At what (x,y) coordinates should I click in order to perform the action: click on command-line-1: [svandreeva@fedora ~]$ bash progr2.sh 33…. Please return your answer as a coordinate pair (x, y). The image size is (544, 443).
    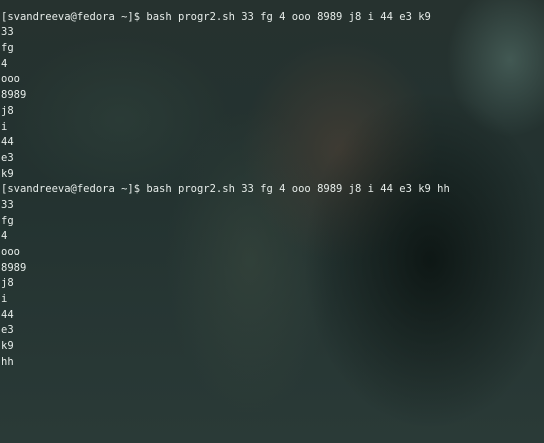
    Looking at the image, I should click on (216, 16).